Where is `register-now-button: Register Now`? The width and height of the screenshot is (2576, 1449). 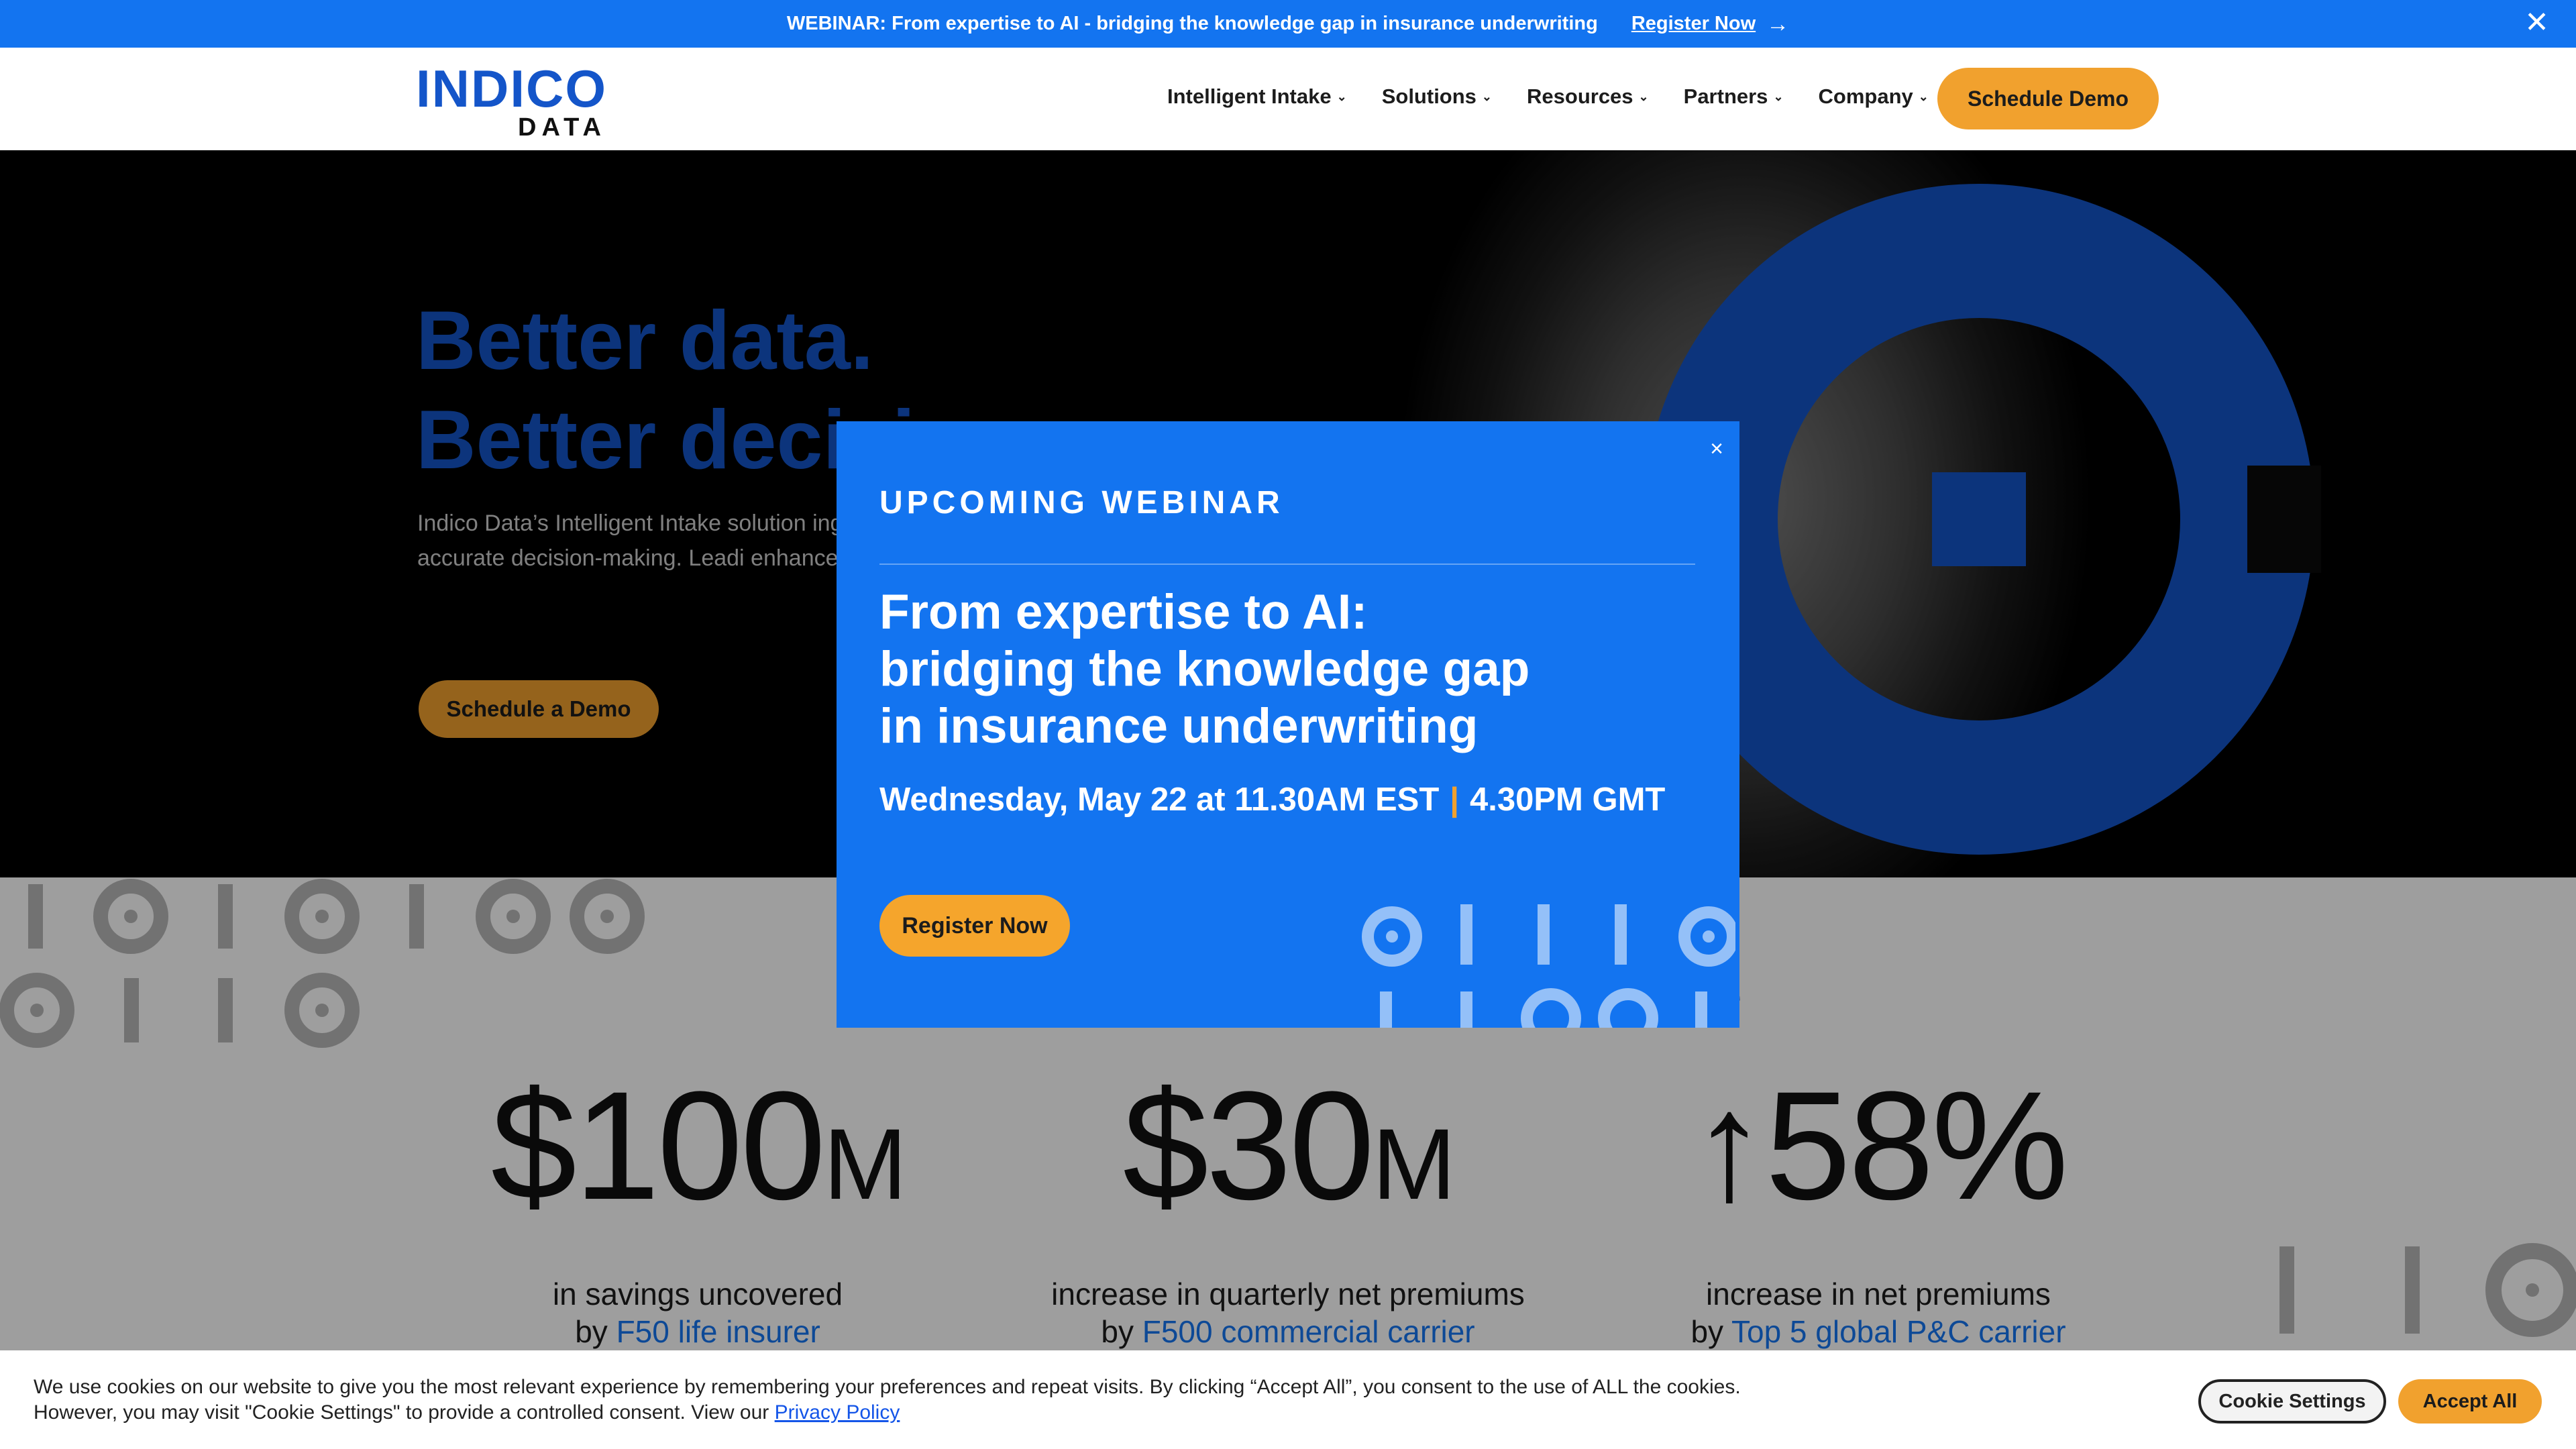 register-now-button: Register Now is located at coordinates (974, 926).